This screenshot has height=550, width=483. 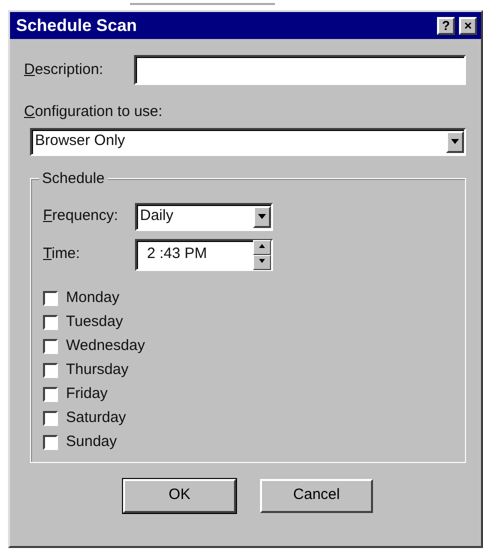 I want to click on help-button: ?, so click(x=446, y=25).